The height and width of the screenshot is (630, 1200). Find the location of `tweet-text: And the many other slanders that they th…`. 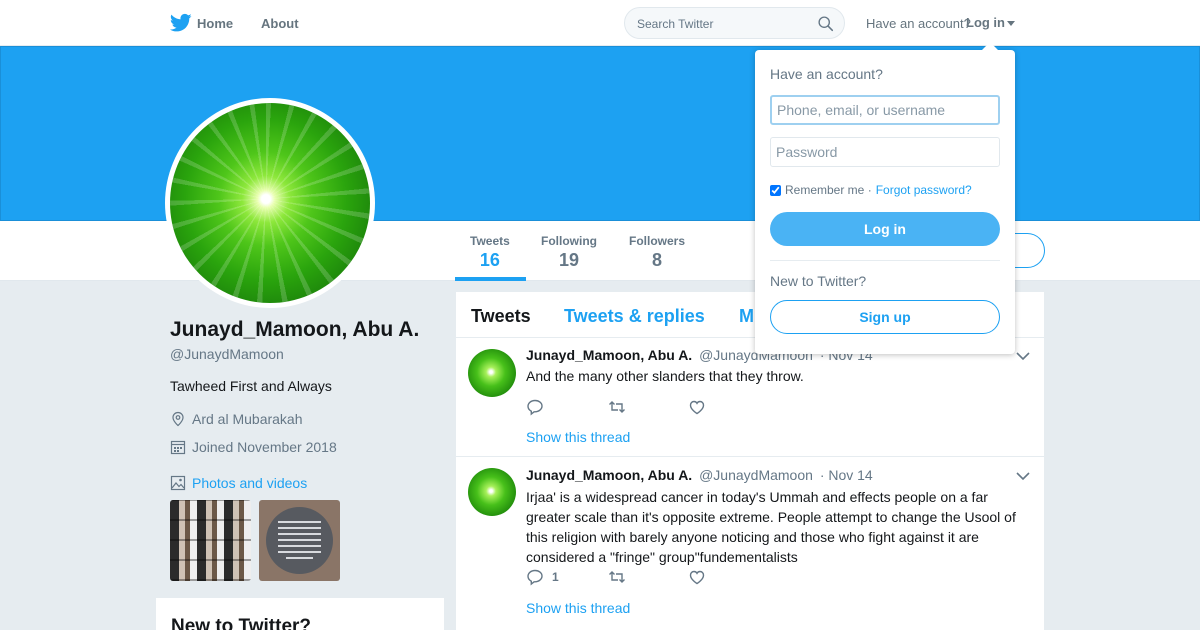

tweet-text: And the many other slanders that they th… is located at coordinates (665, 376).